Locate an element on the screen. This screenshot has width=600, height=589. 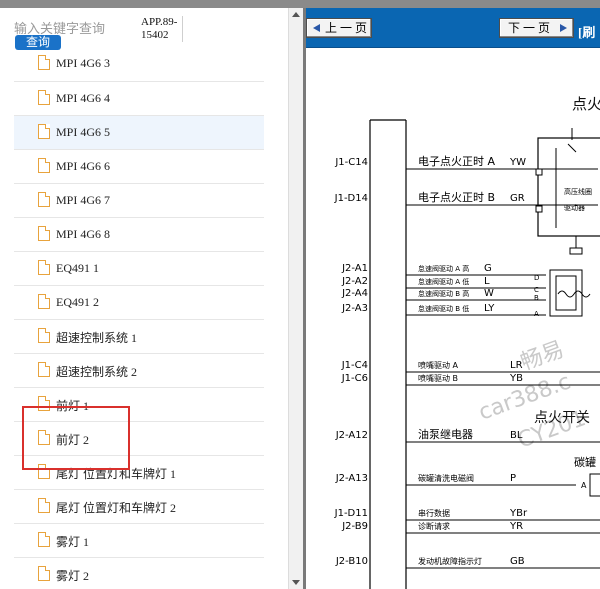
pin-description: 喷嘴驱动 B is located at coordinates (438, 378).